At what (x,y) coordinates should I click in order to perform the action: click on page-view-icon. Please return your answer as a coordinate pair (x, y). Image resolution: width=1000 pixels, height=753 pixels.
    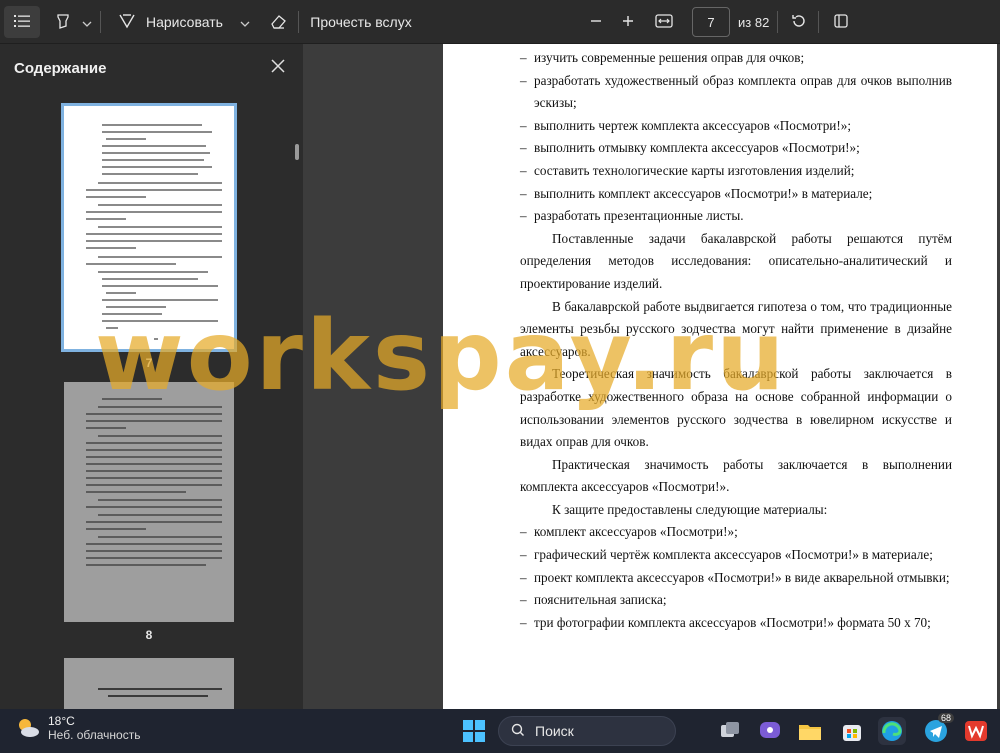
    Looking at the image, I should click on (841, 22).